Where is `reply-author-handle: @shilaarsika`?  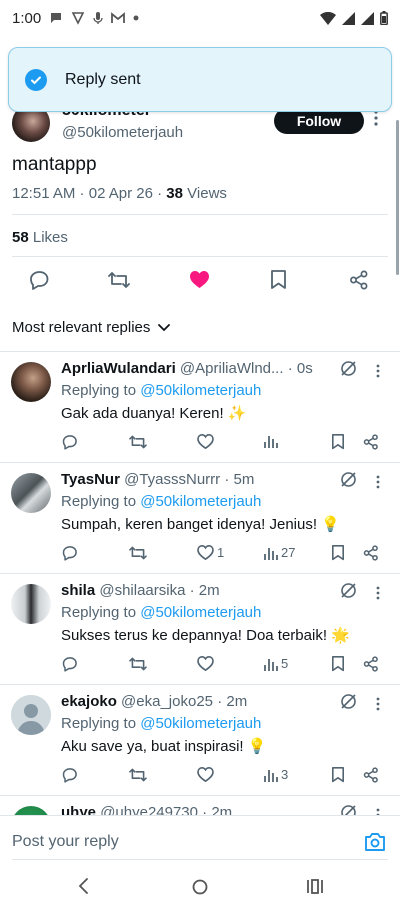
reply-author-handle: @shilaarsika is located at coordinates (142, 590).